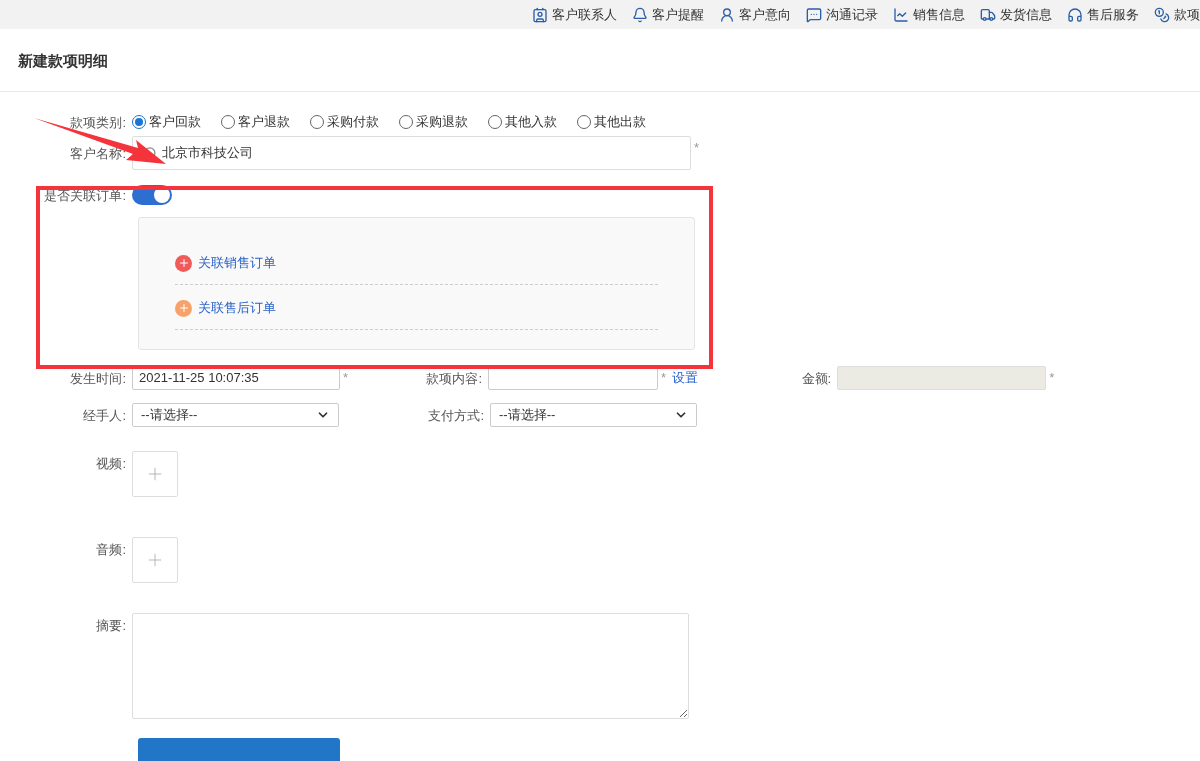  What do you see at coordinates (540, 14) in the screenshot?
I see `contact-card-icon` at bounding box center [540, 14].